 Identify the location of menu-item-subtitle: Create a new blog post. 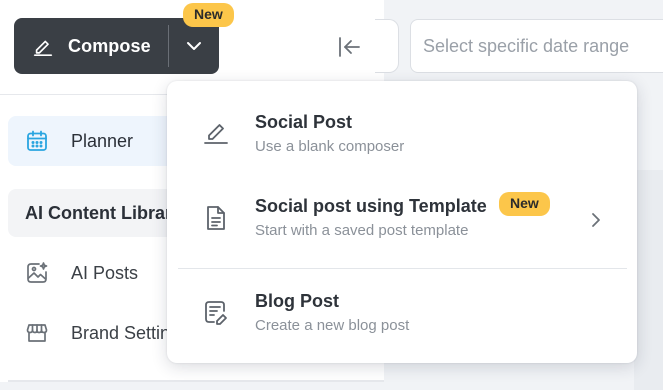
(332, 325).